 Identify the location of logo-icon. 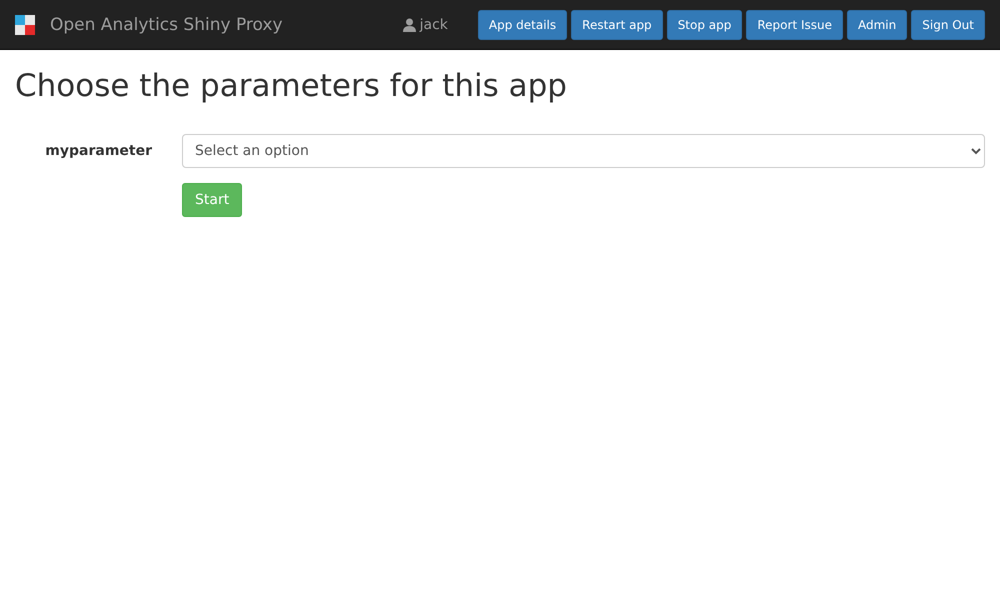
(25, 24).